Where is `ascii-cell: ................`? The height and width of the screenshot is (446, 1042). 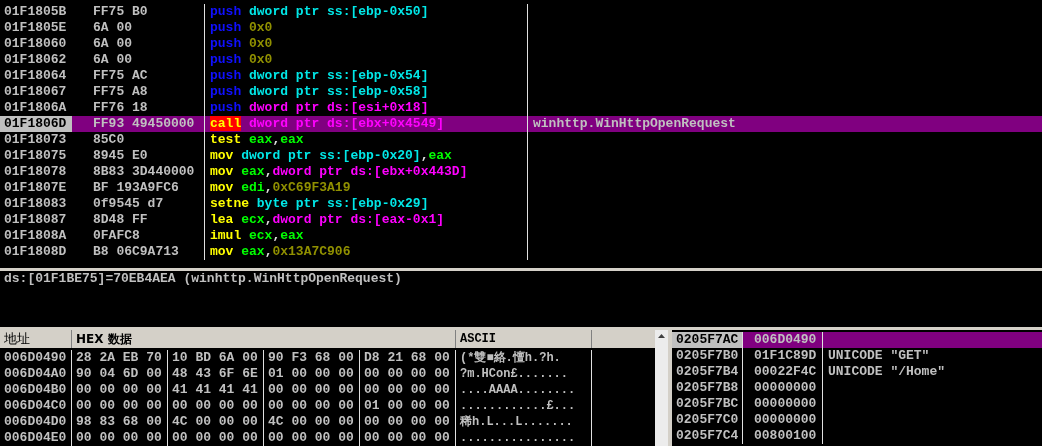 ascii-cell: ................ is located at coordinates (524, 438).